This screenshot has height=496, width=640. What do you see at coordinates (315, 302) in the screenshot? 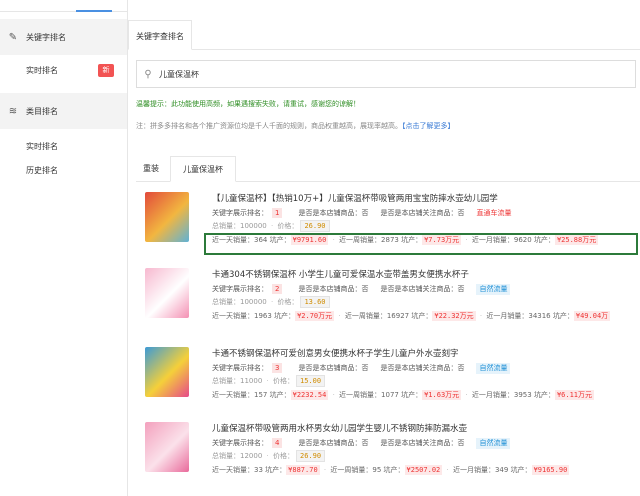
I see `price-value: 13.60` at bounding box center [315, 302].